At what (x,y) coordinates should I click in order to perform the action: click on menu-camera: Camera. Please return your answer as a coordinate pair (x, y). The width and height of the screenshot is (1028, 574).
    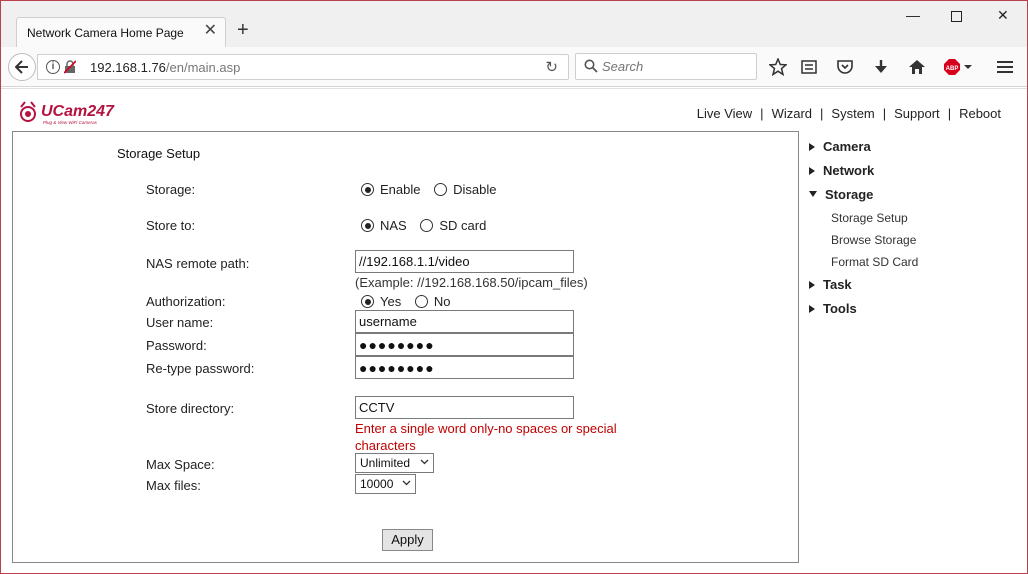
    Looking at the image, I should click on (840, 146).